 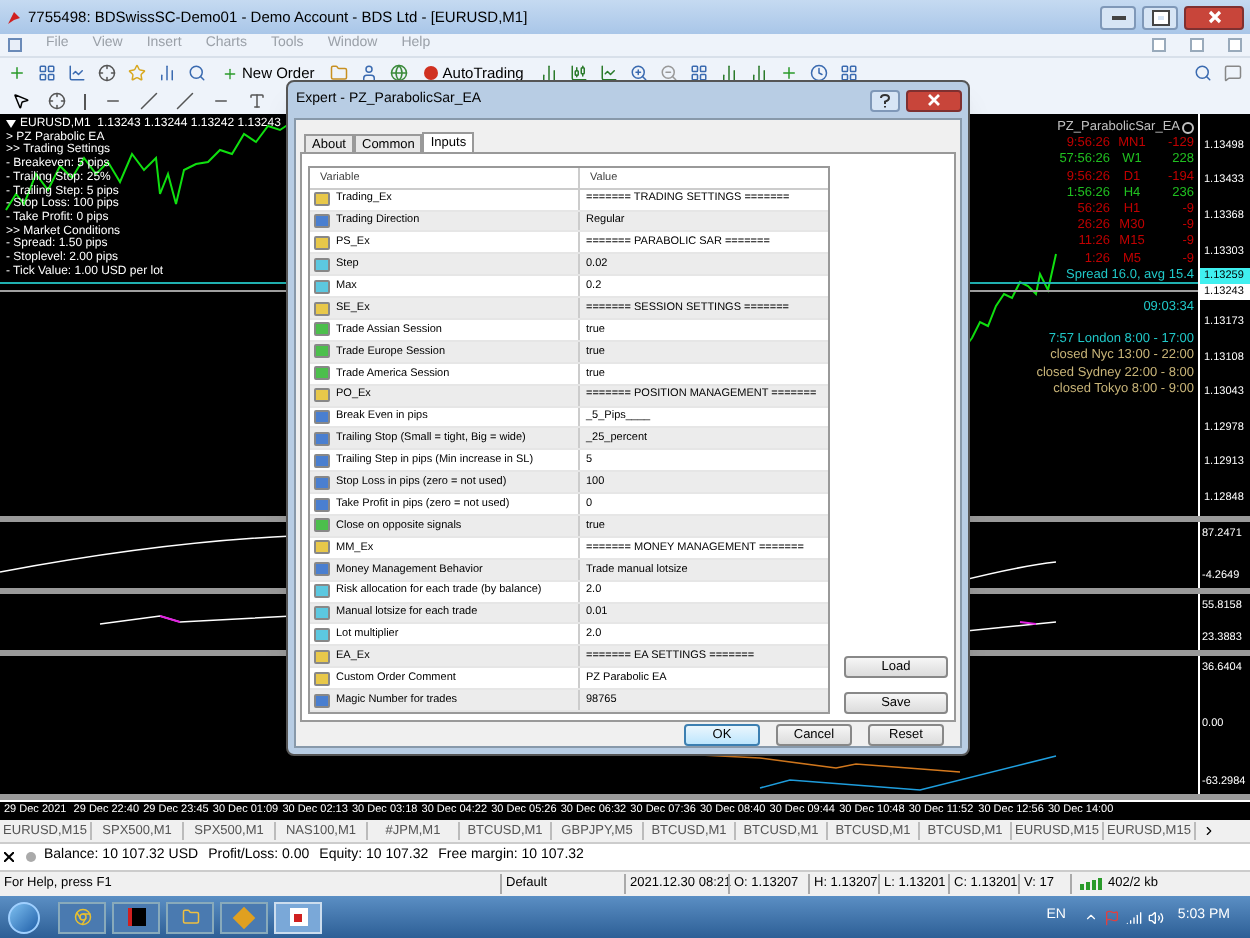 What do you see at coordinates (85, 101) in the screenshot?
I see `vertical-line-icon` at bounding box center [85, 101].